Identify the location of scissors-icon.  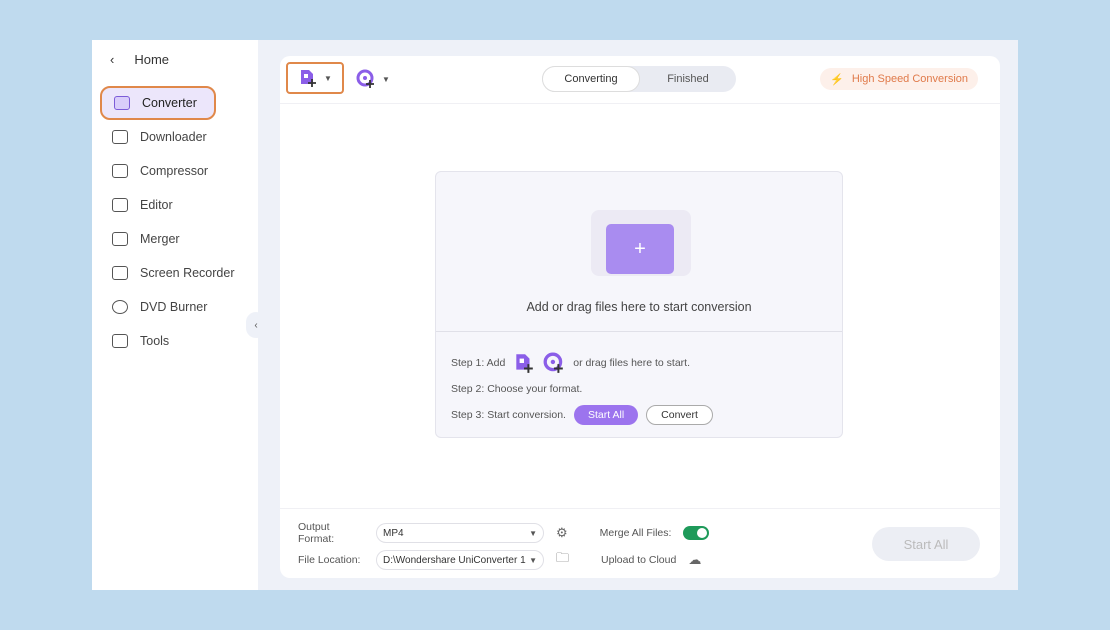
(120, 205).